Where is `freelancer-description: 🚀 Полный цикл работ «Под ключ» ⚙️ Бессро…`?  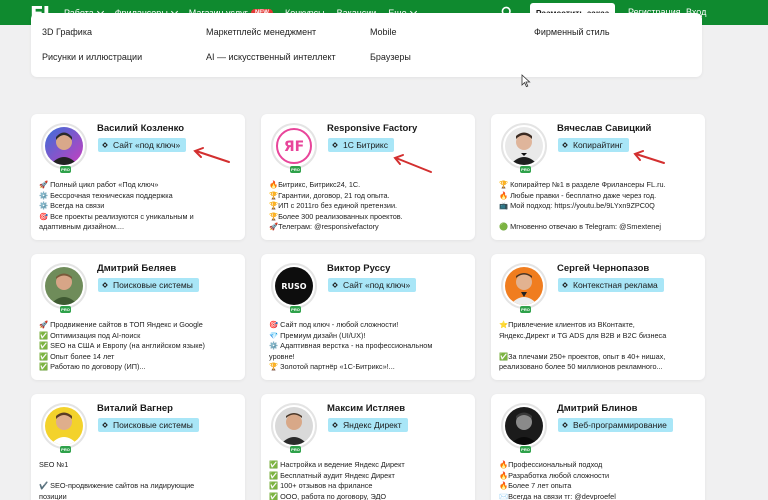
freelancer-description: 🚀 Полный цикл работ «Под ключ» ⚙️ Бессро… is located at coordinates (139, 206).